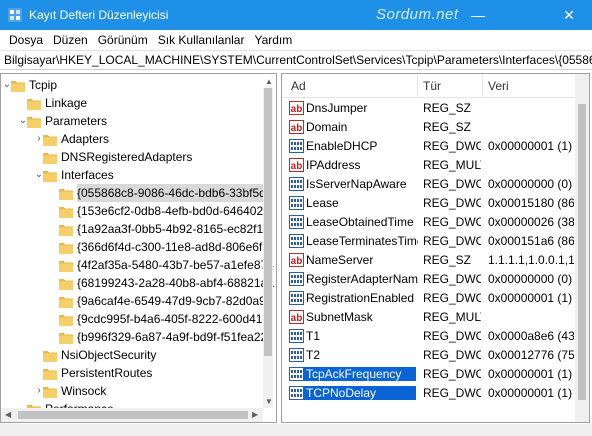 This screenshot has width=592, height=436. What do you see at coordinates (428, 203) in the screenshot?
I see `value-row: Lease REG_DWORD 0x00015180 (864` at bounding box center [428, 203].